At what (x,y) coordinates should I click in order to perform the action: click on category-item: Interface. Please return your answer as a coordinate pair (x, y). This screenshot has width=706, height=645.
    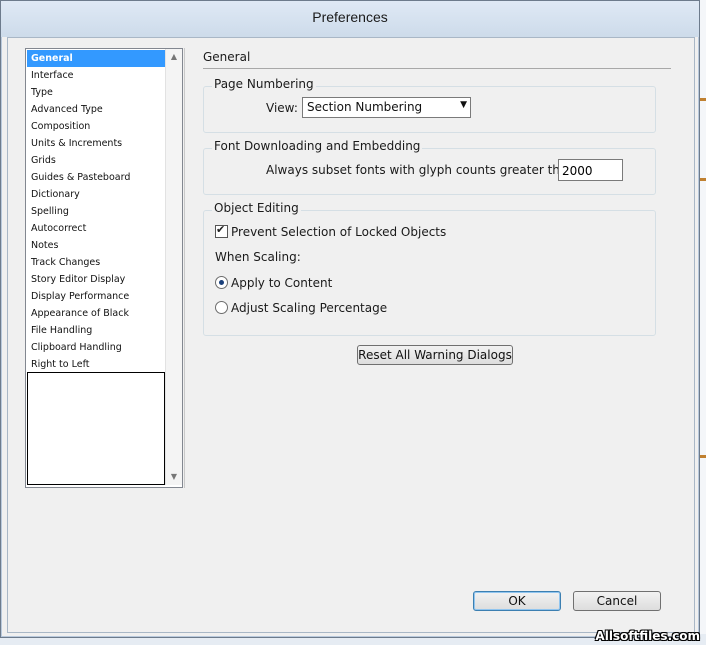
    Looking at the image, I should click on (96, 75).